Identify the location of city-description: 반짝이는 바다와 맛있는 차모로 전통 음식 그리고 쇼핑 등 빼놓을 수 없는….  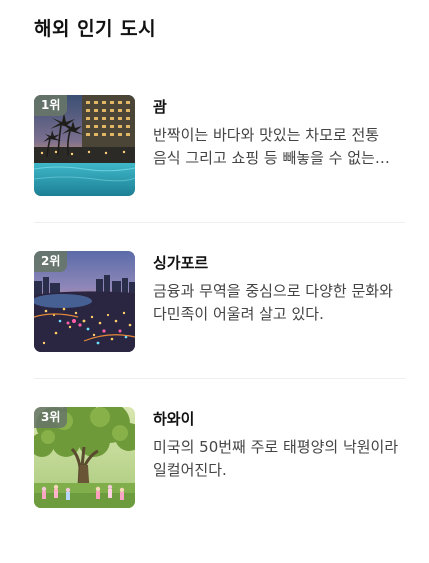
(266, 146).